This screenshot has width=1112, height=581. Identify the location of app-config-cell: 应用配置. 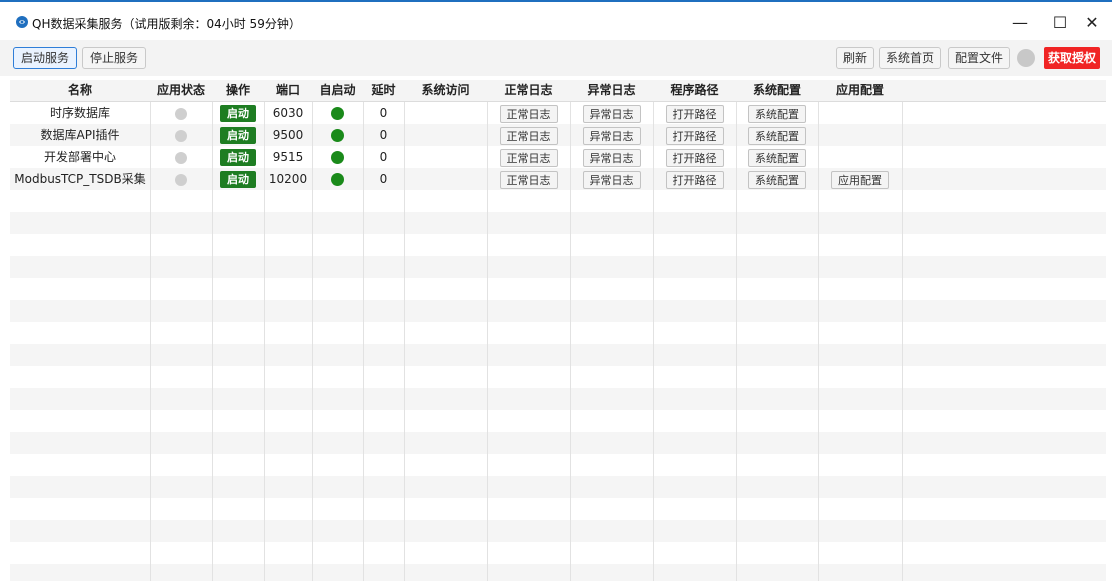
(860, 179).